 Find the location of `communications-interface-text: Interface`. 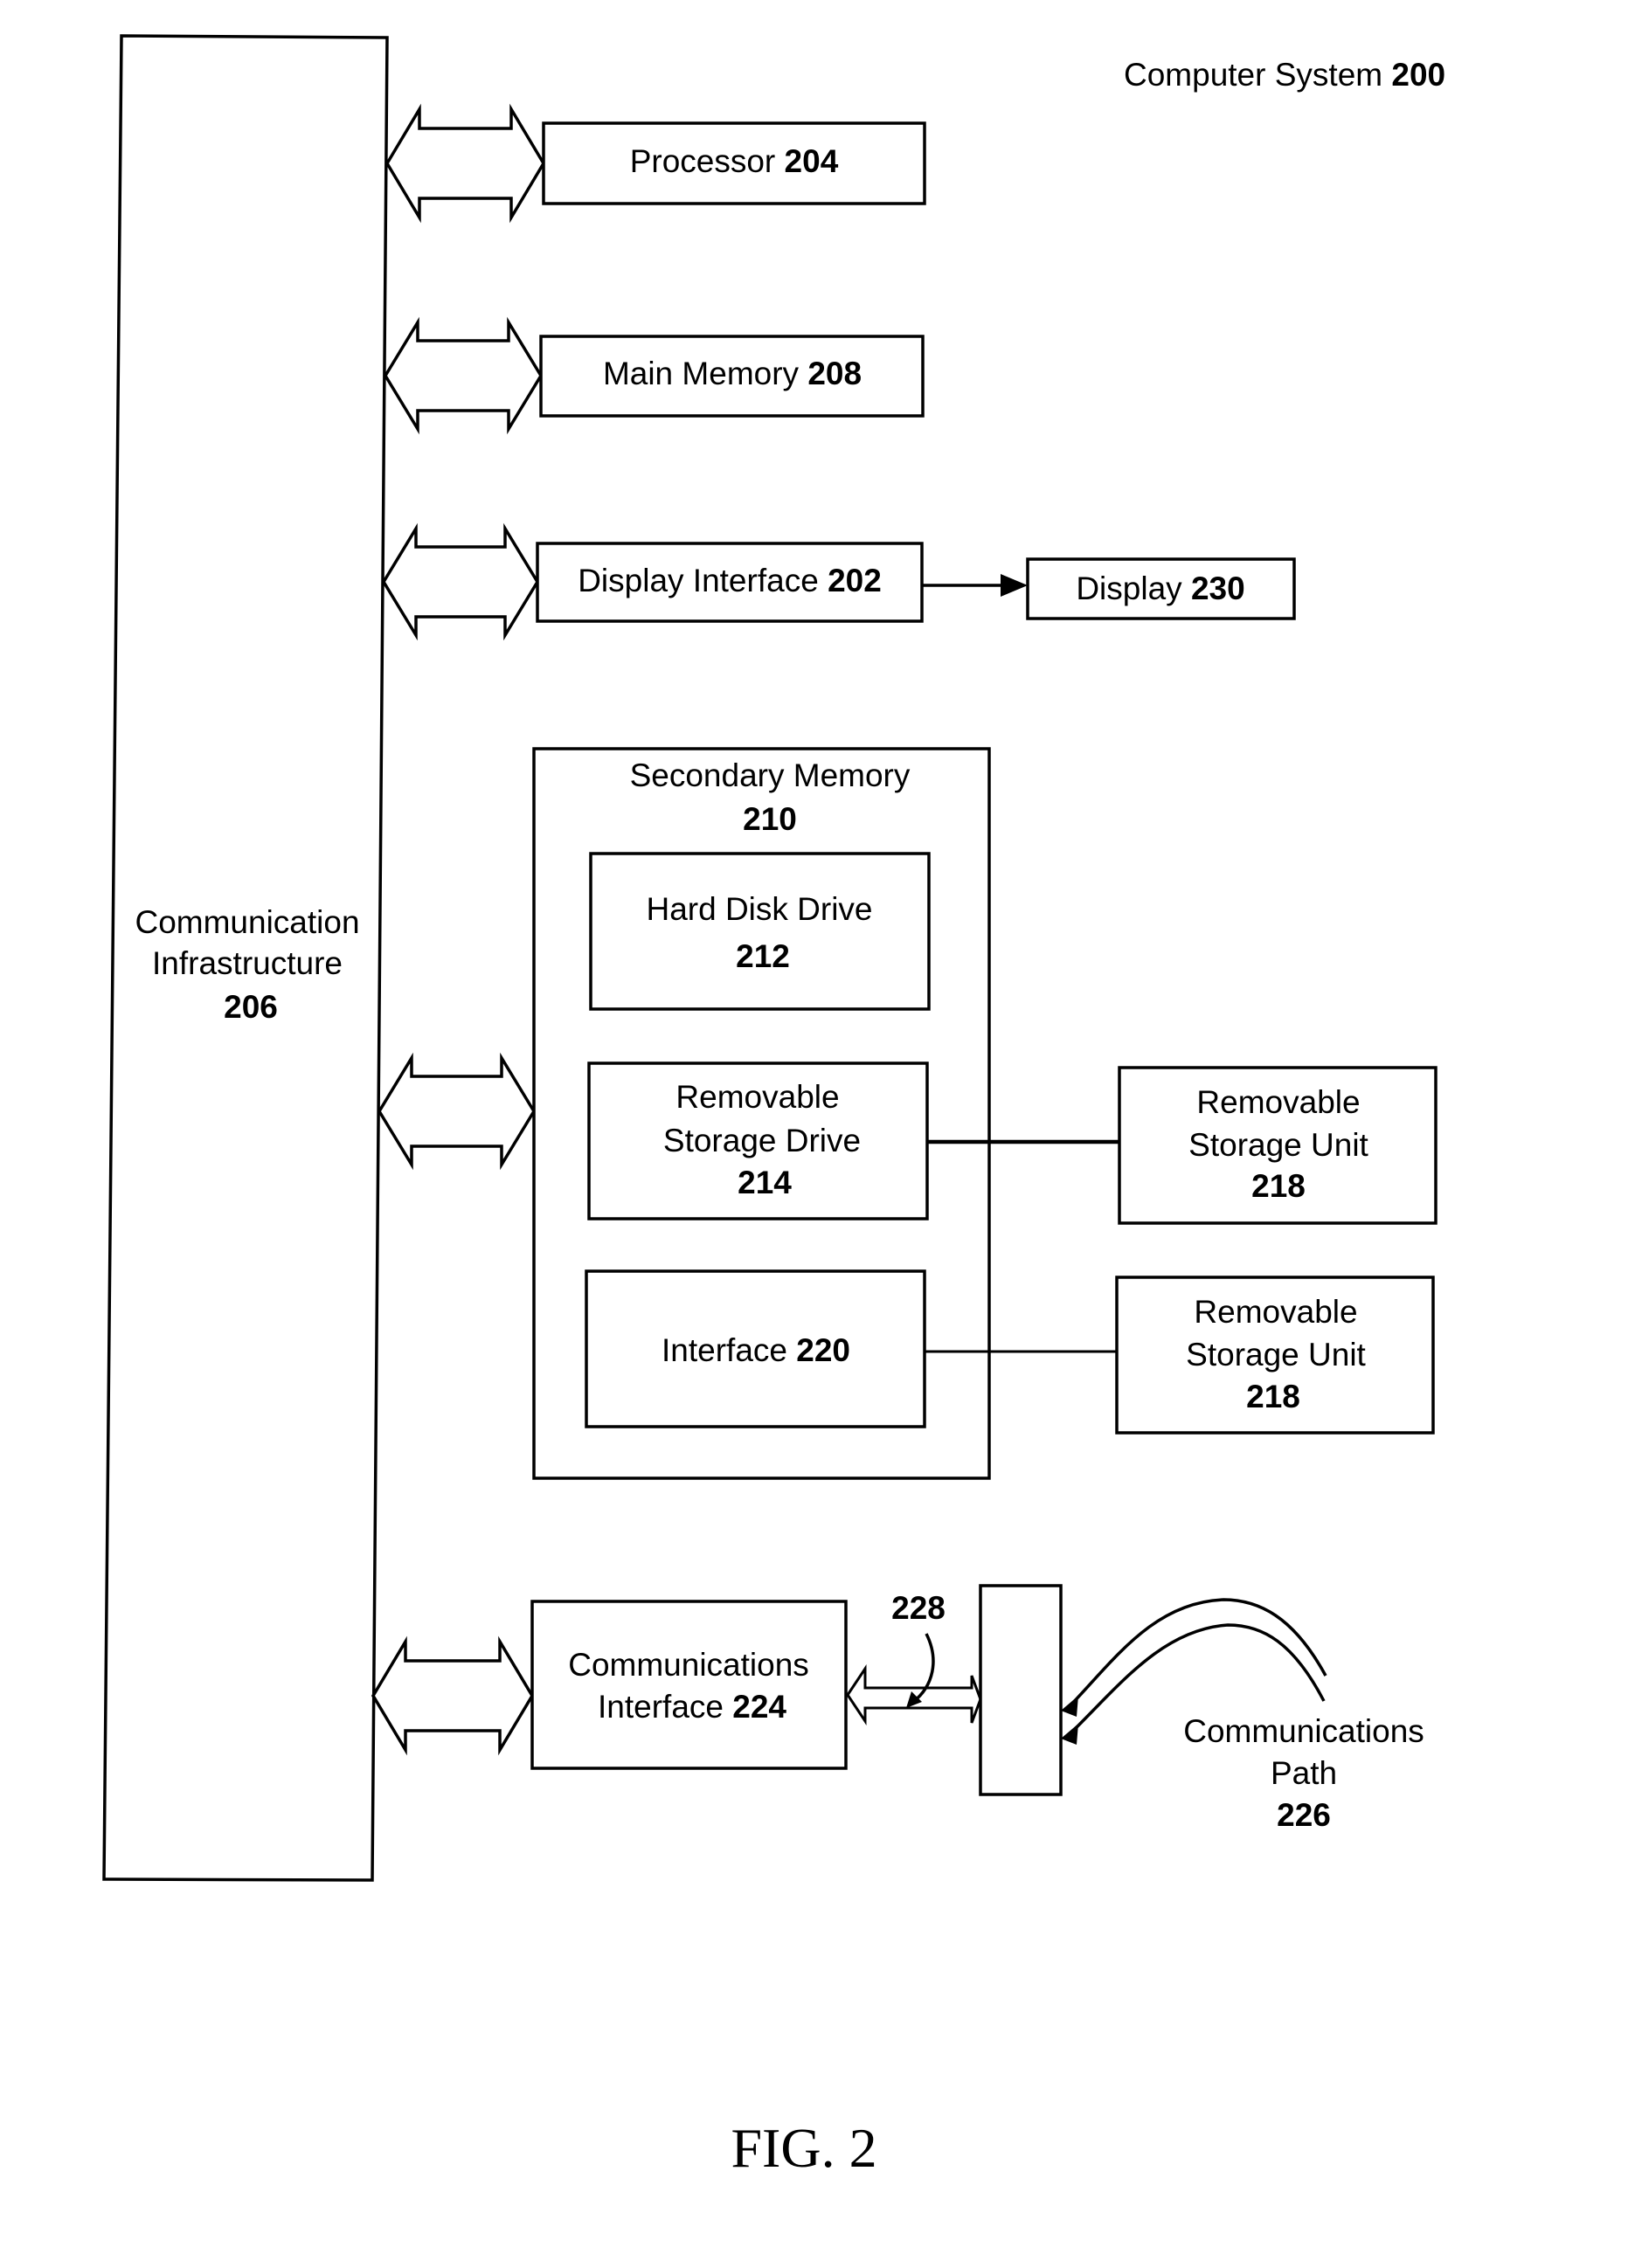

communications-interface-text: Interface is located at coordinates (661, 1707).